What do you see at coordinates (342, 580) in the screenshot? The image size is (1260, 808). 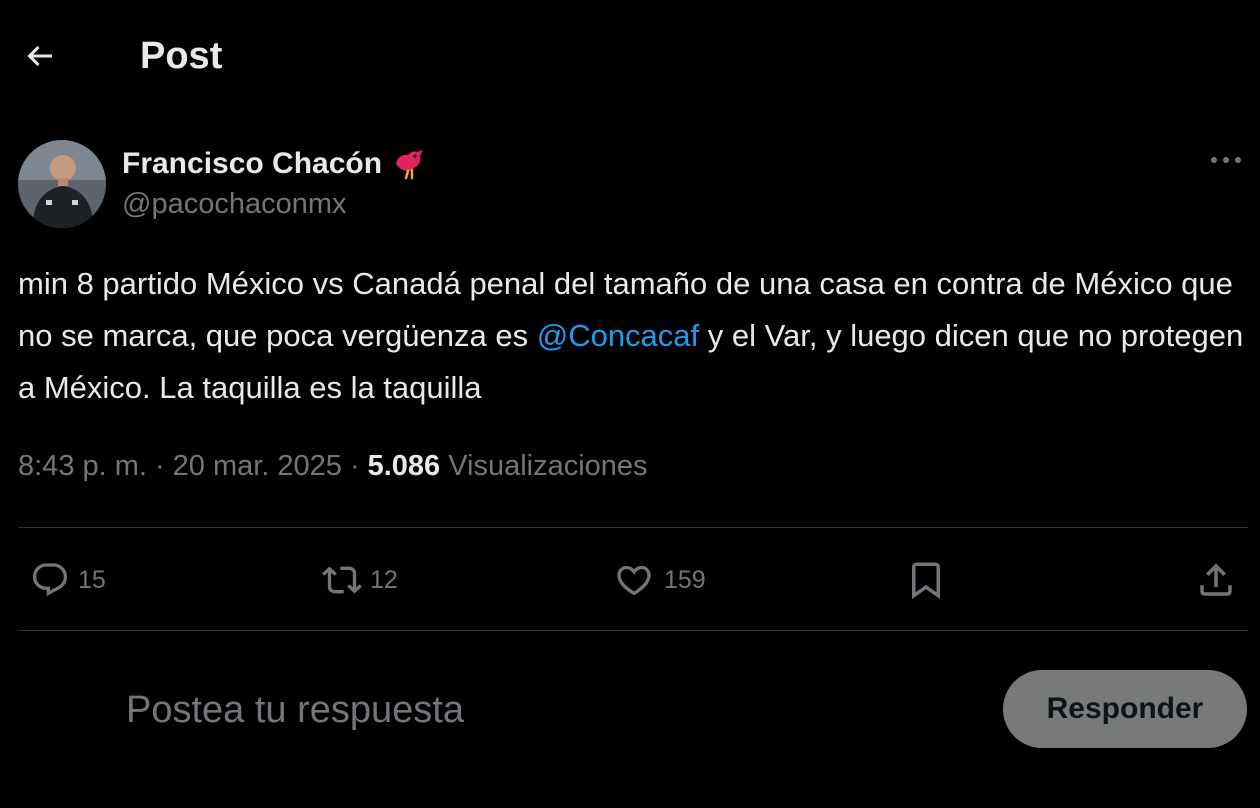 I see `repost-icon` at bounding box center [342, 580].